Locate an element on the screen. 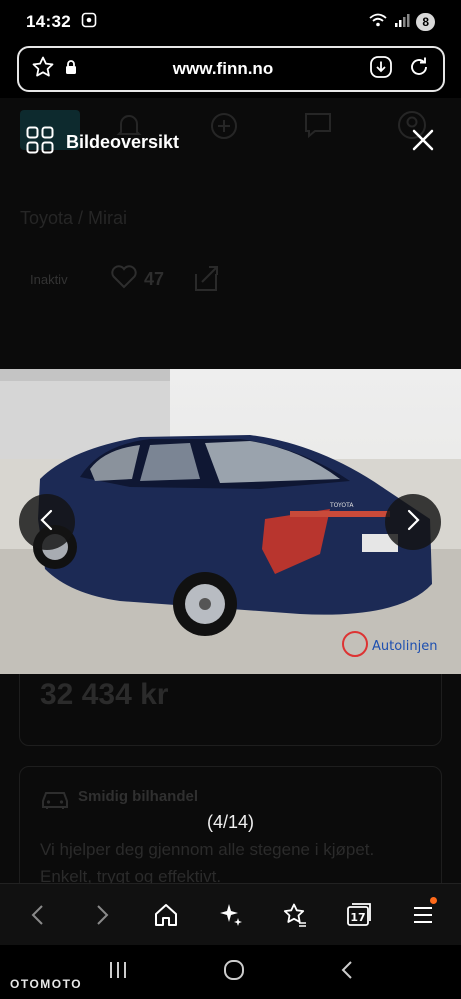  url-bar: www.finn.no is located at coordinates (231, 69).